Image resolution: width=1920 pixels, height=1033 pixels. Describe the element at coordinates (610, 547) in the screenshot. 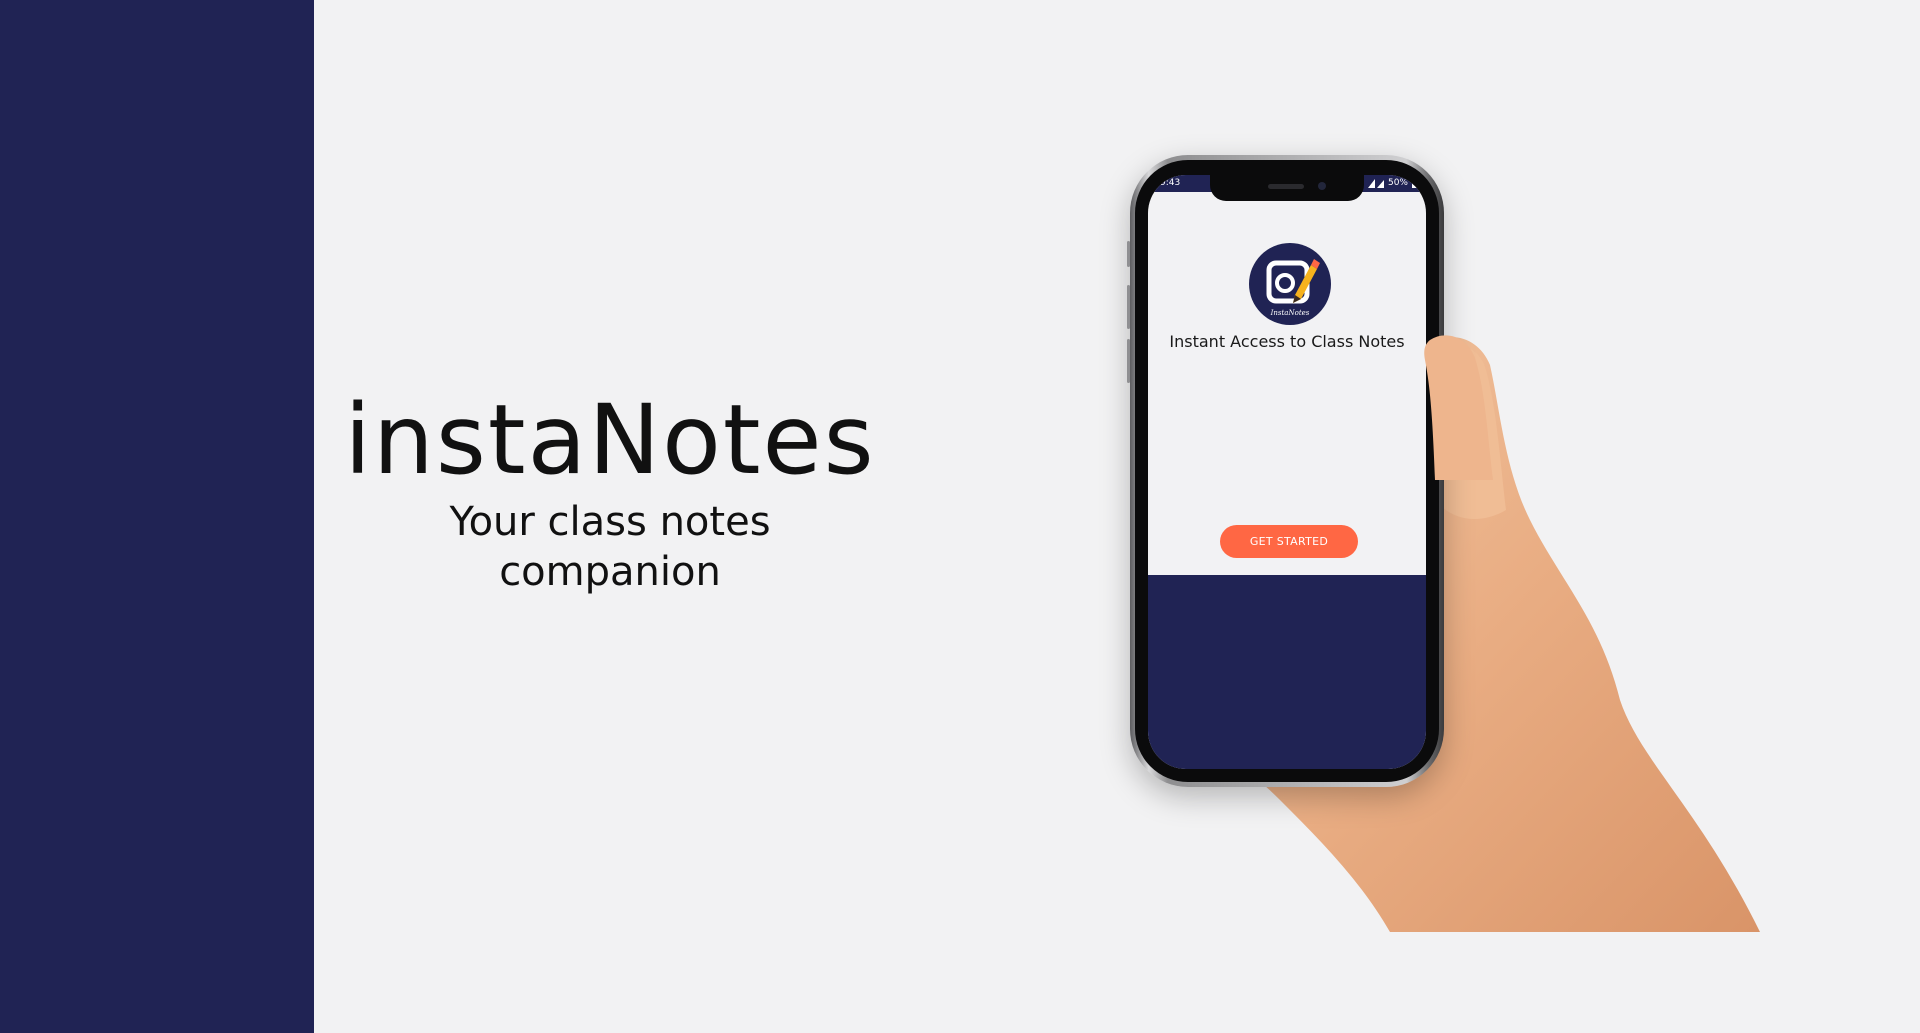

I see `brand-tagline: Your class notes companion` at that location.